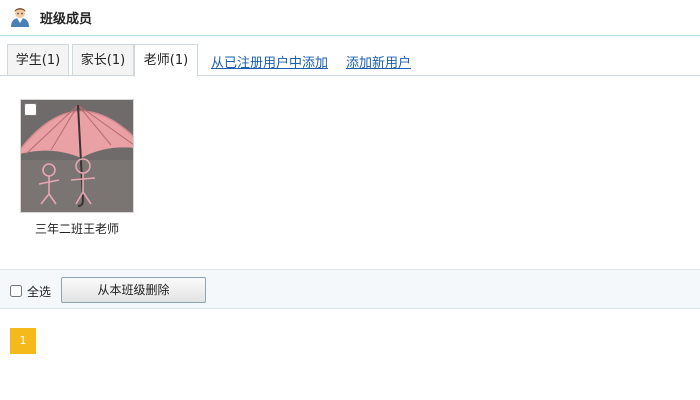 This screenshot has height=400, width=700. What do you see at coordinates (23, 341) in the screenshot?
I see `page-number-current: 1` at bounding box center [23, 341].